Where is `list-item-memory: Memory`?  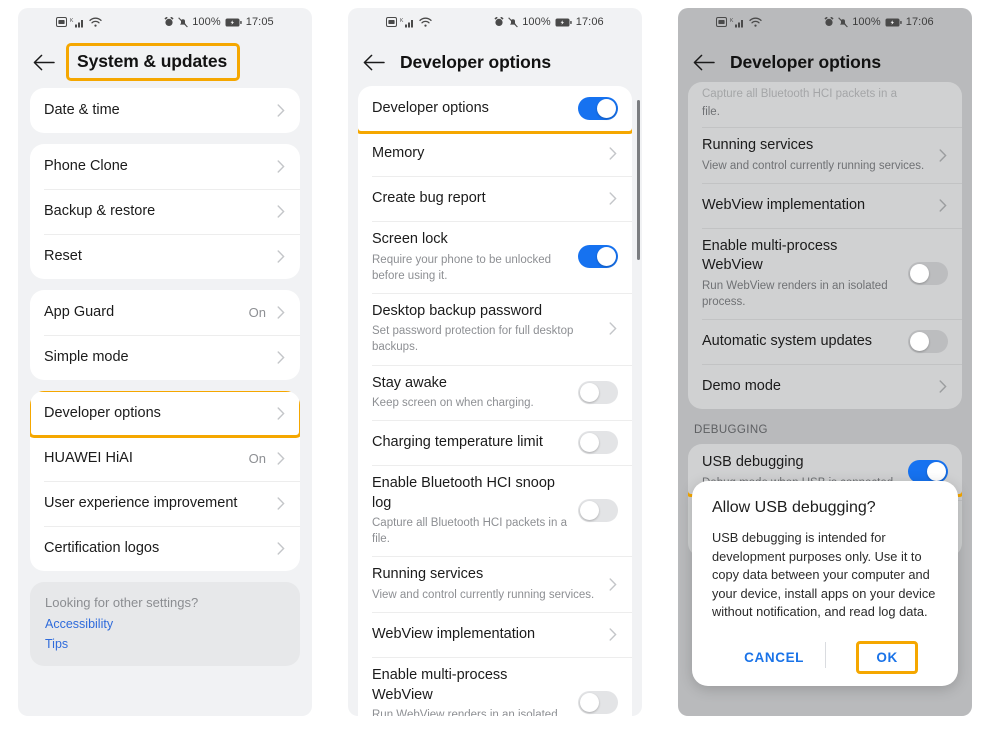
list-item-memory: Memory is located at coordinates (495, 153).